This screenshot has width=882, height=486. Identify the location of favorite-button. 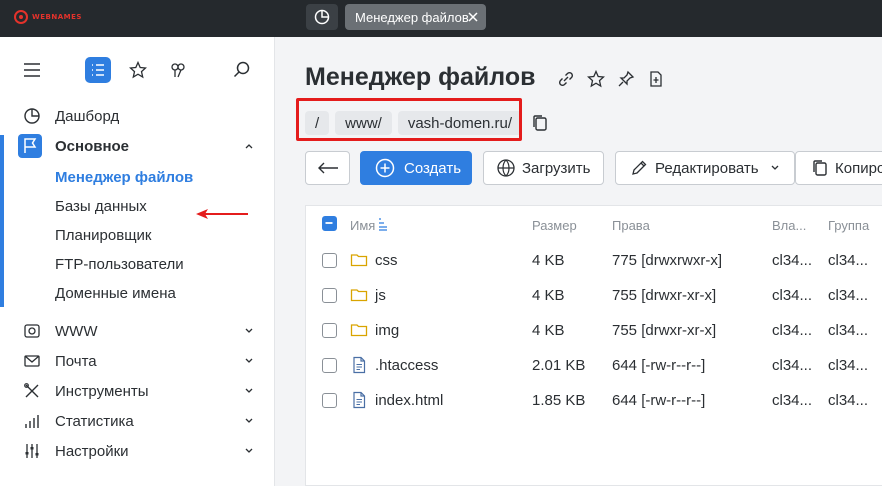
(596, 79).